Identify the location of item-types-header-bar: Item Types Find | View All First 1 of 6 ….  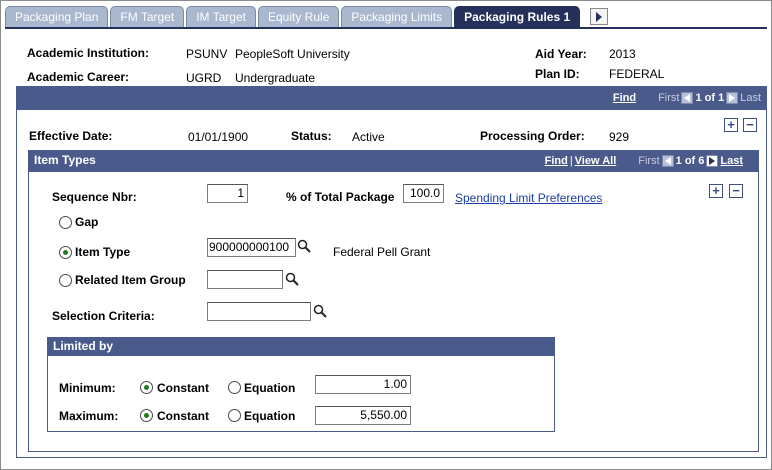
(393, 161).